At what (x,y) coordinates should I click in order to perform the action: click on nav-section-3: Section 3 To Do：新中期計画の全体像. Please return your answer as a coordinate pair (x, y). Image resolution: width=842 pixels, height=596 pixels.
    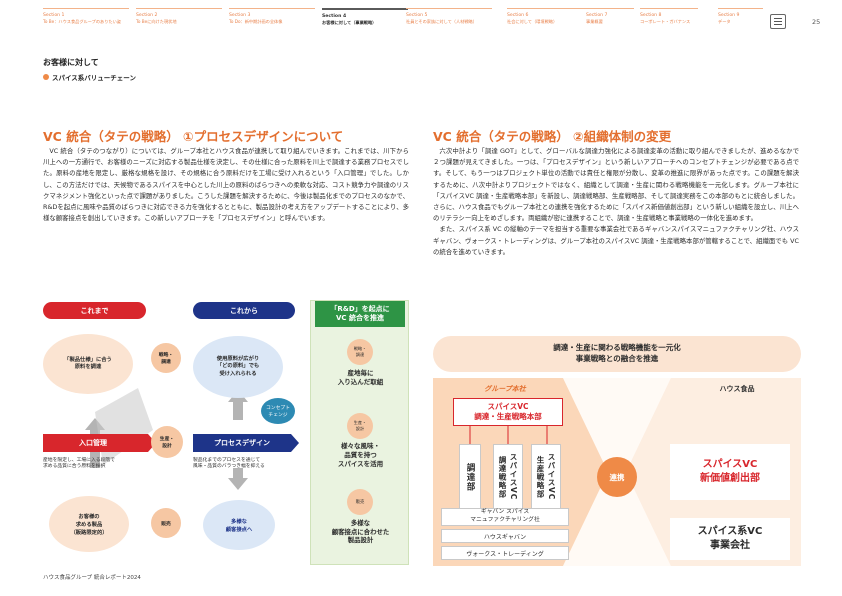
    Looking at the image, I should click on (272, 22).